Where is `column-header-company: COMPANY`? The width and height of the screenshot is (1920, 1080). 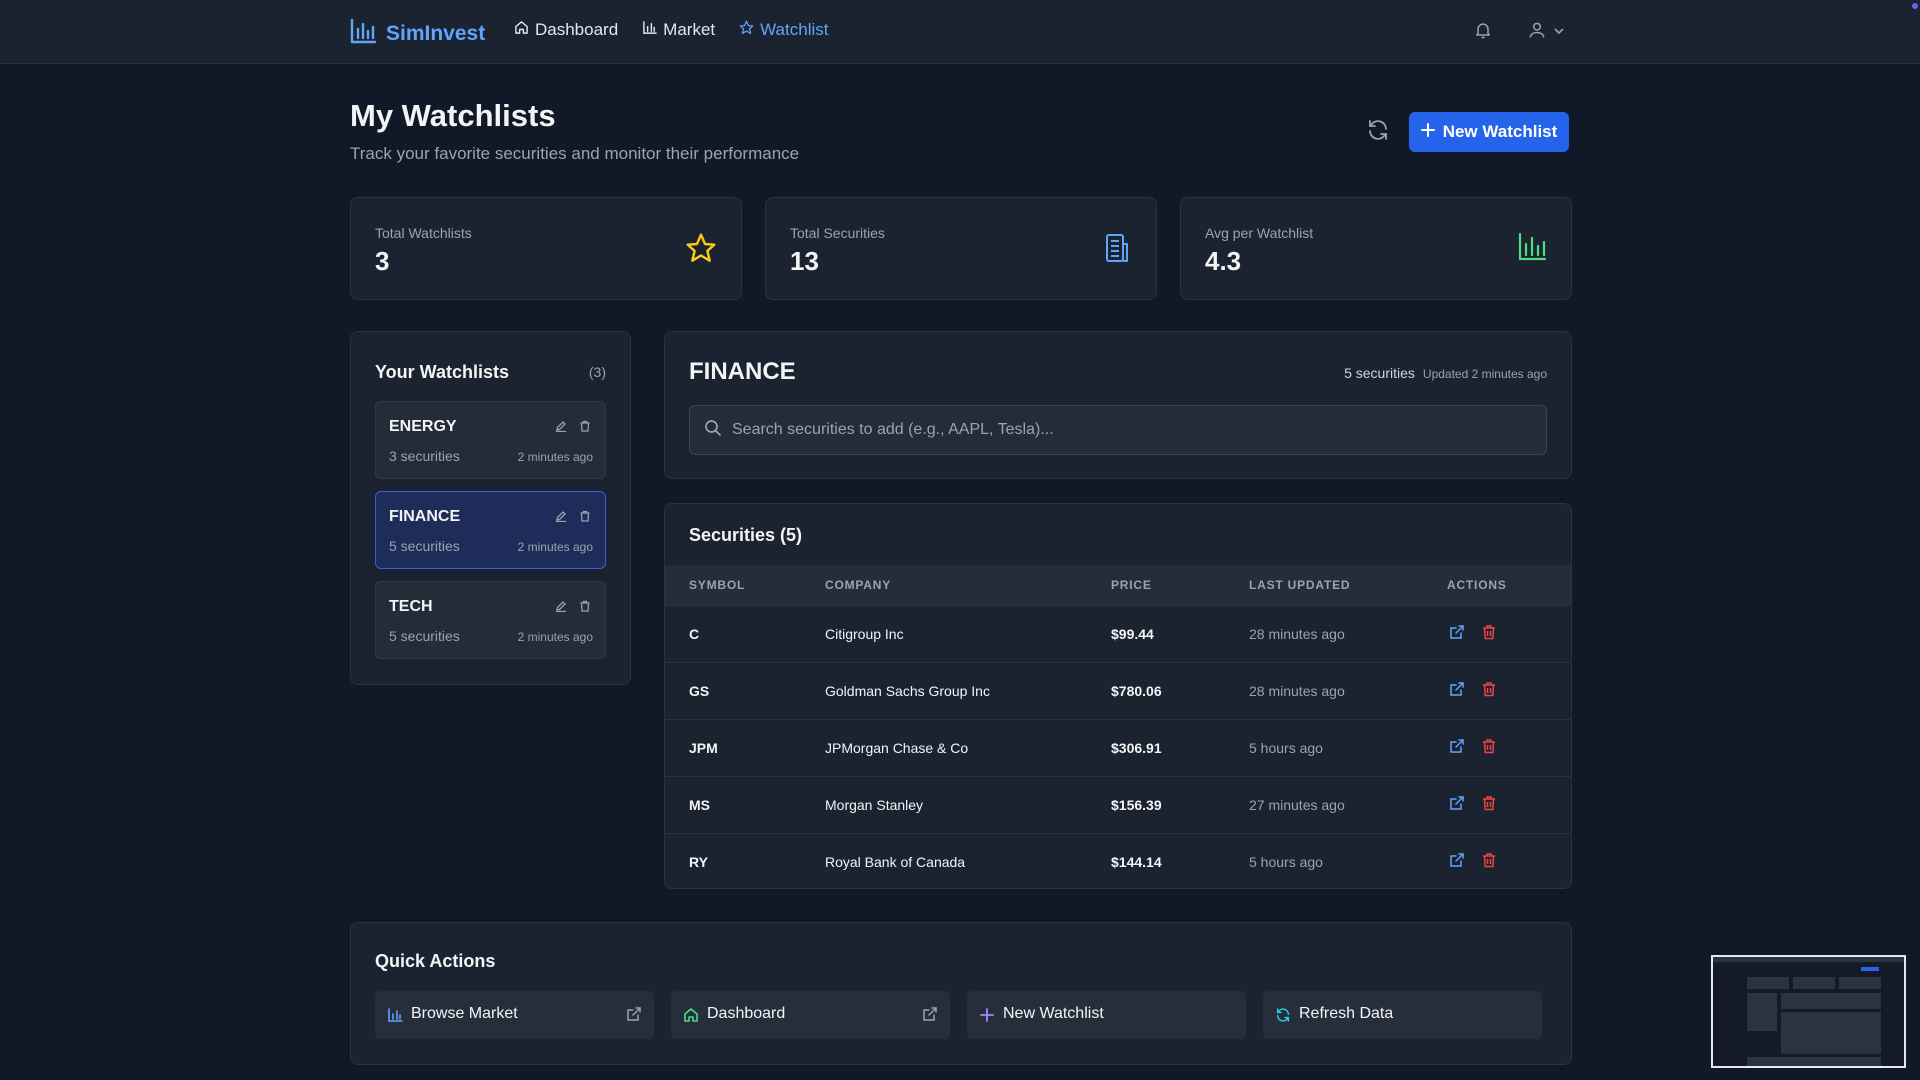 column-header-company: COMPANY is located at coordinates (858, 585).